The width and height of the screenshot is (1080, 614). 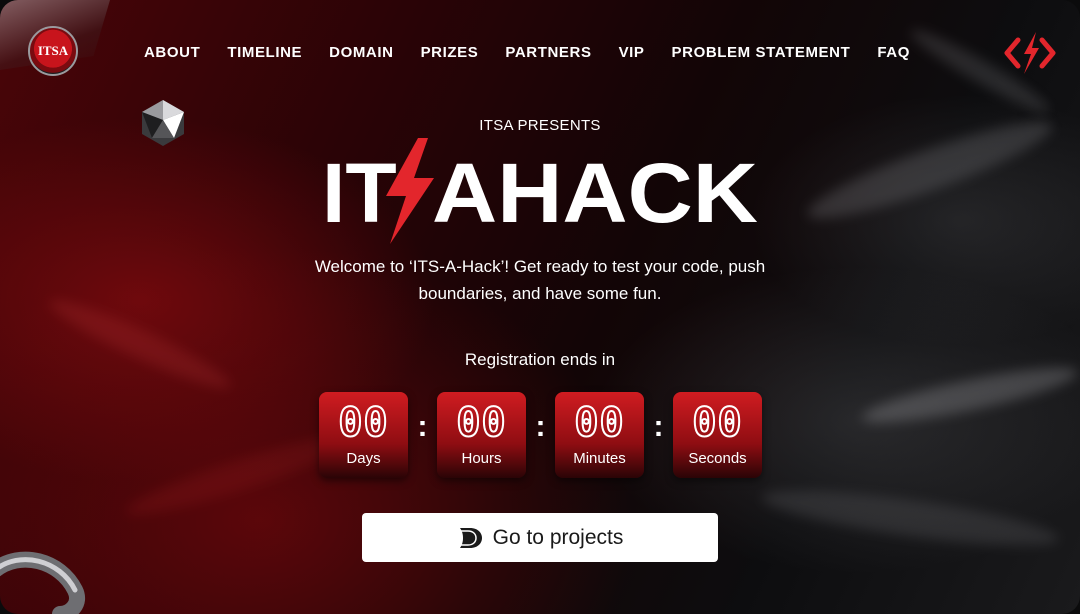 I want to click on logo-text: ITSA, so click(x=53, y=50).